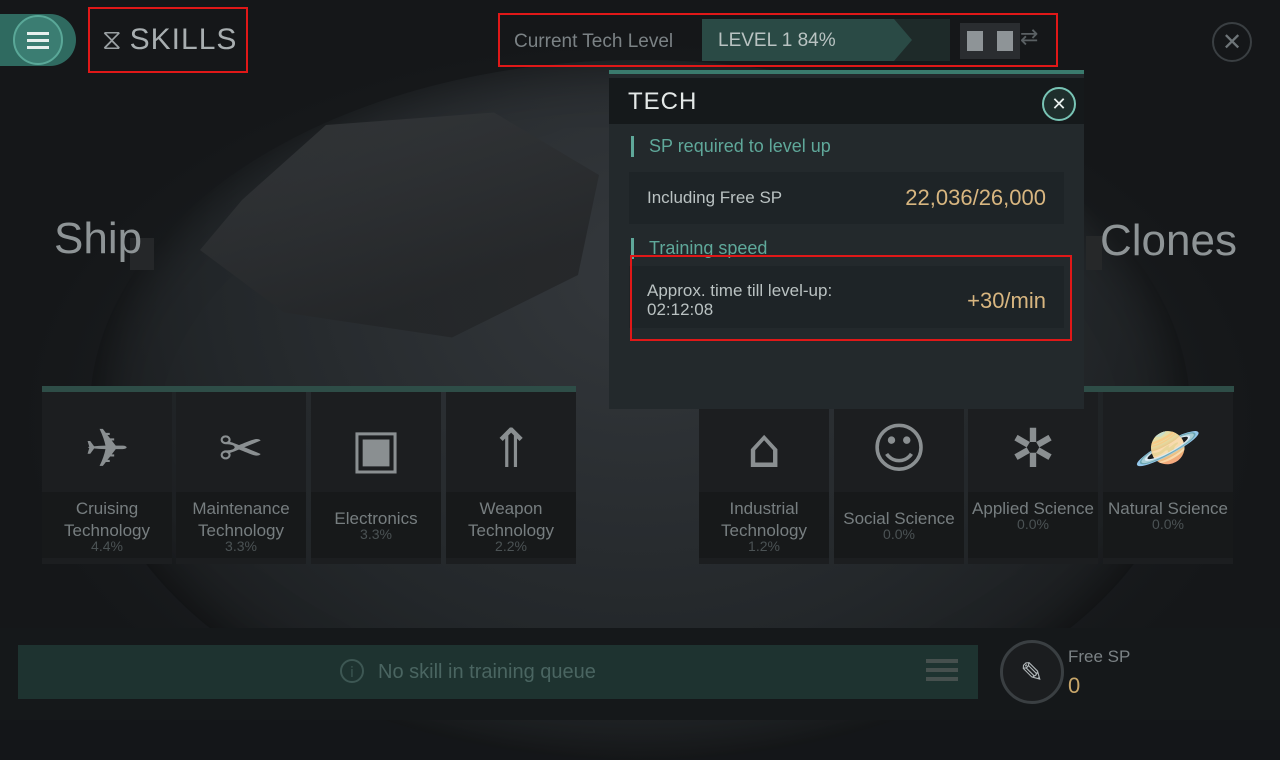  I want to click on queue-message: No skill in training queue, so click(487, 672).